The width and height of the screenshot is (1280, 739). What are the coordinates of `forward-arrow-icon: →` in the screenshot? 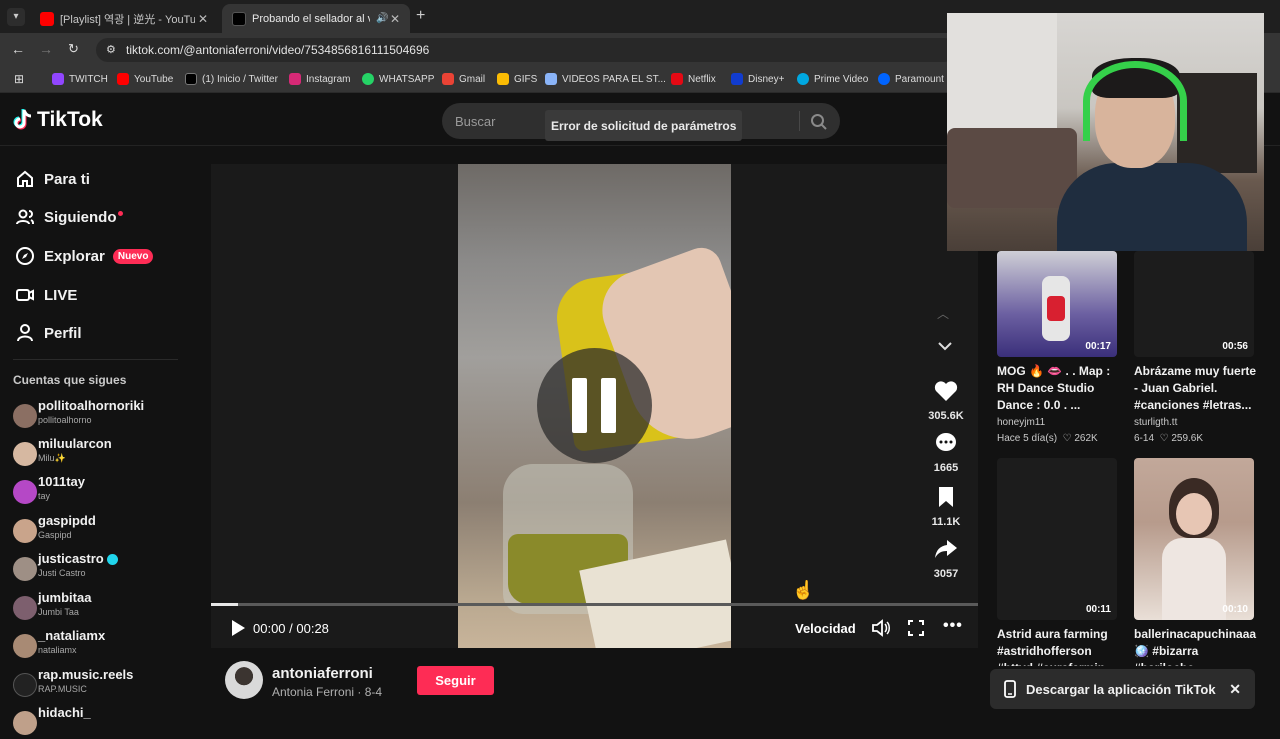 It's located at (46, 49).